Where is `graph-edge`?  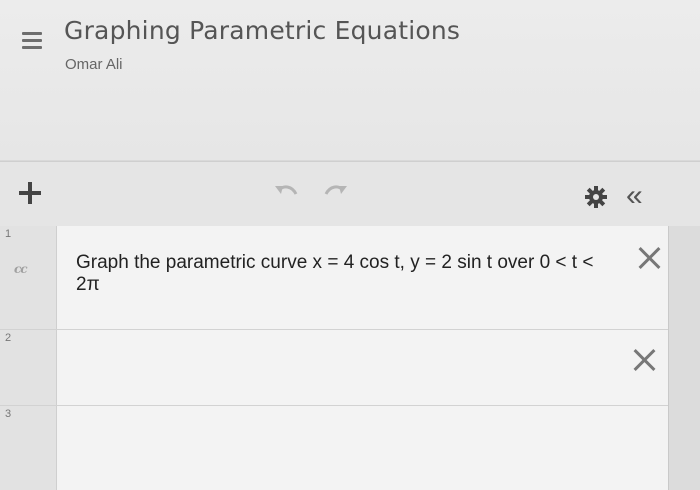
graph-edge is located at coordinates (684, 358).